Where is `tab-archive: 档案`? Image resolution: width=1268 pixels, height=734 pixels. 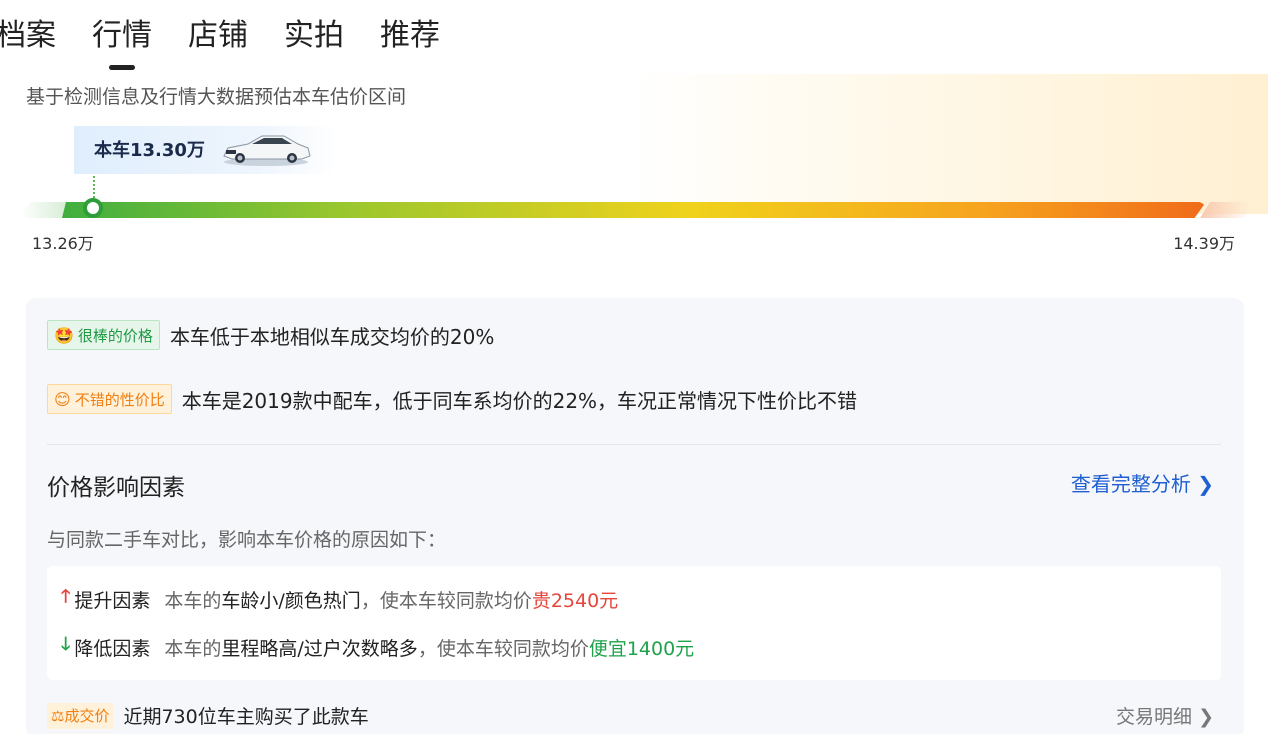 tab-archive: 档案 is located at coordinates (28, 39).